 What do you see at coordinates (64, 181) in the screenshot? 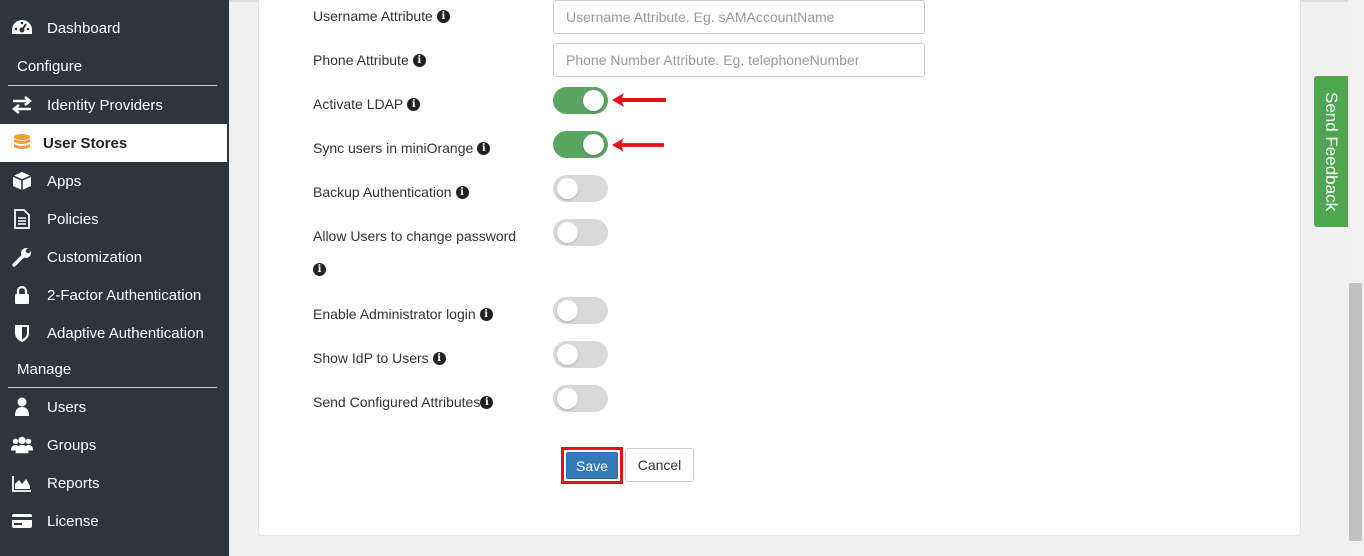
I see `sidebar-item-label: Apps` at bounding box center [64, 181].